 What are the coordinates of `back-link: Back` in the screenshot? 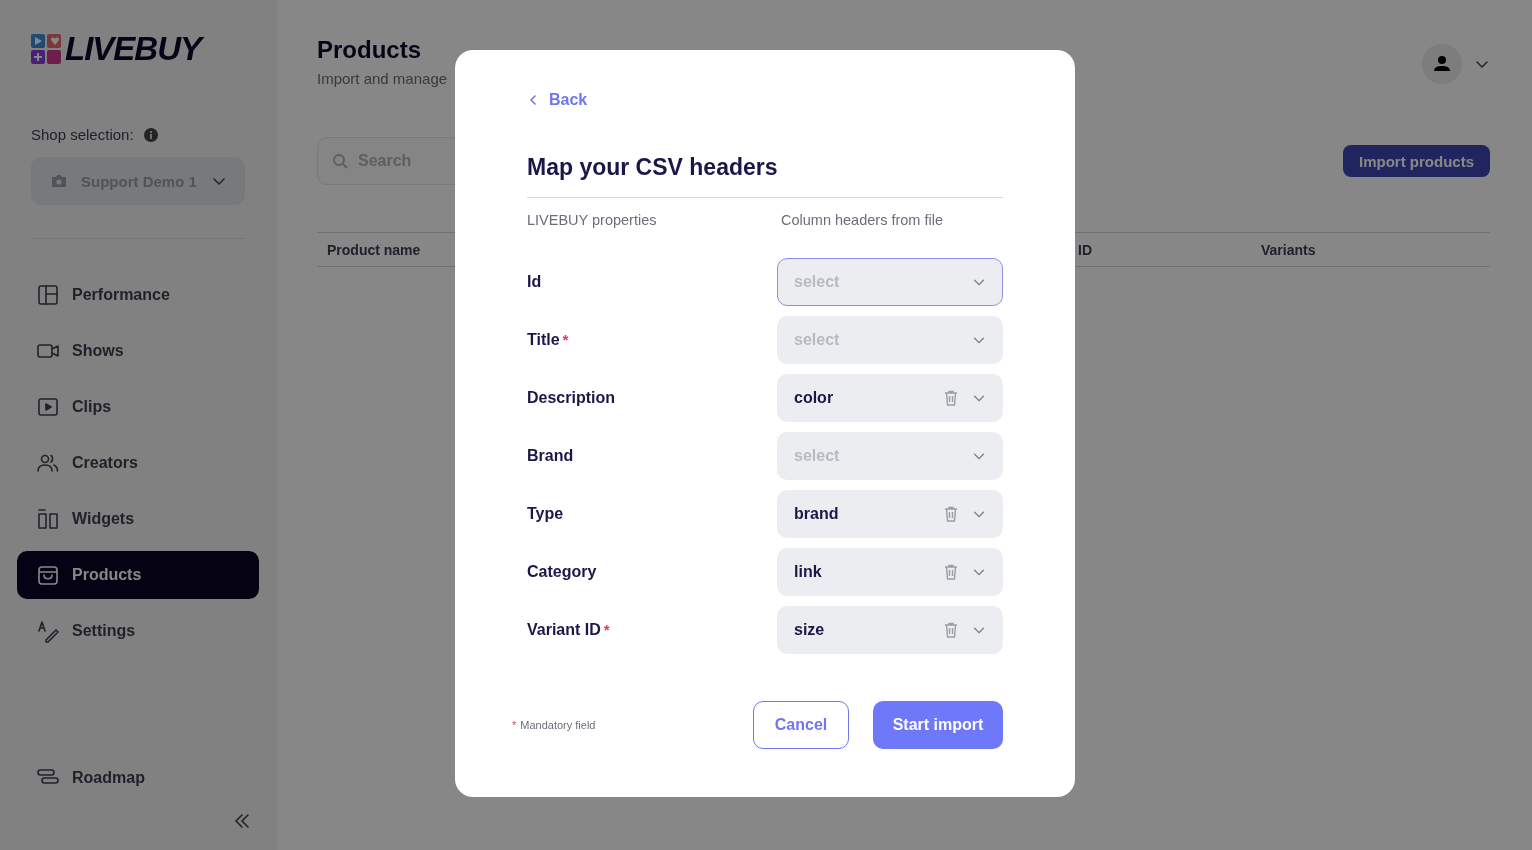 It's located at (557, 100).